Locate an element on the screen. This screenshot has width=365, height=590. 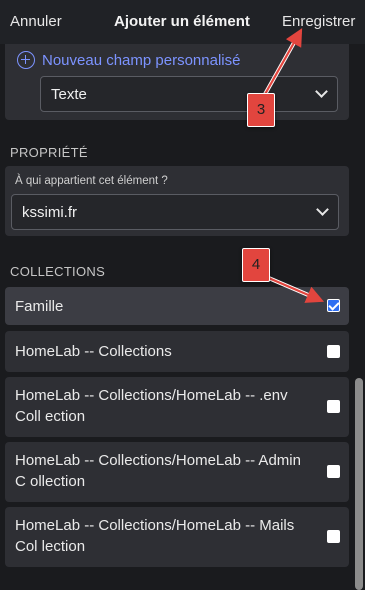
new-custom-field-button: Nouveau champ personnalisé is located at coordinates (128, 60).